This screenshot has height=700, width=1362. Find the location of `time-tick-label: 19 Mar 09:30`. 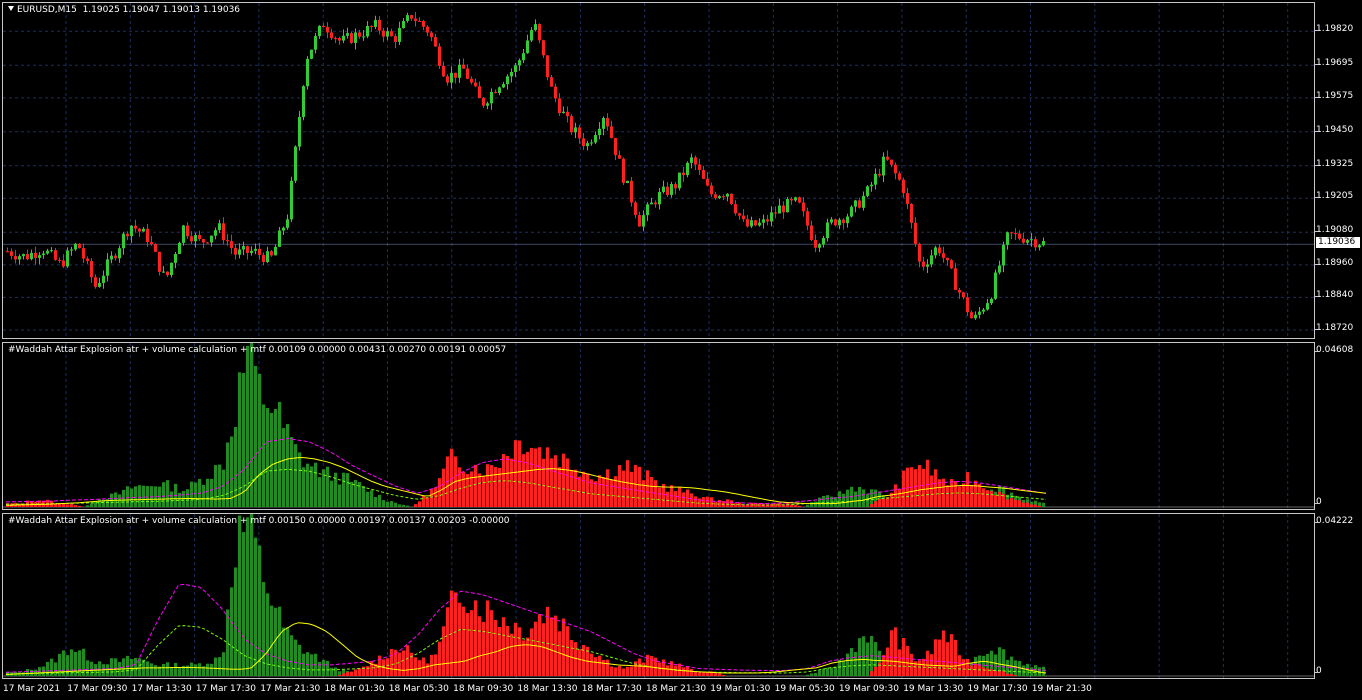

time-tick-label: 19 Mar 09:30 is located at coordinates (868, 689).